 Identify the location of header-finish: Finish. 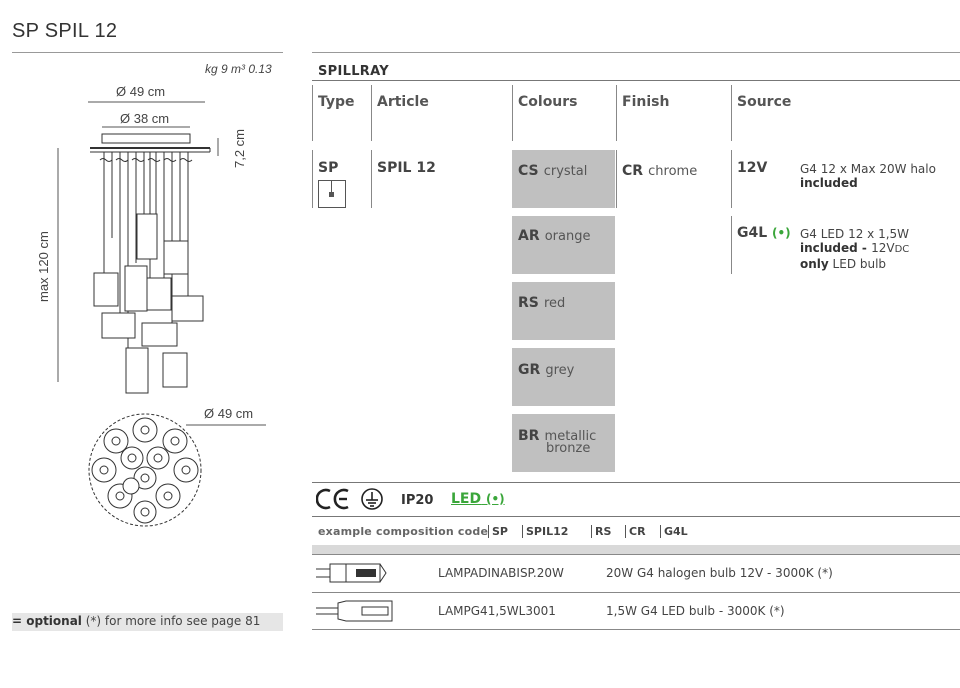
(646, 102).